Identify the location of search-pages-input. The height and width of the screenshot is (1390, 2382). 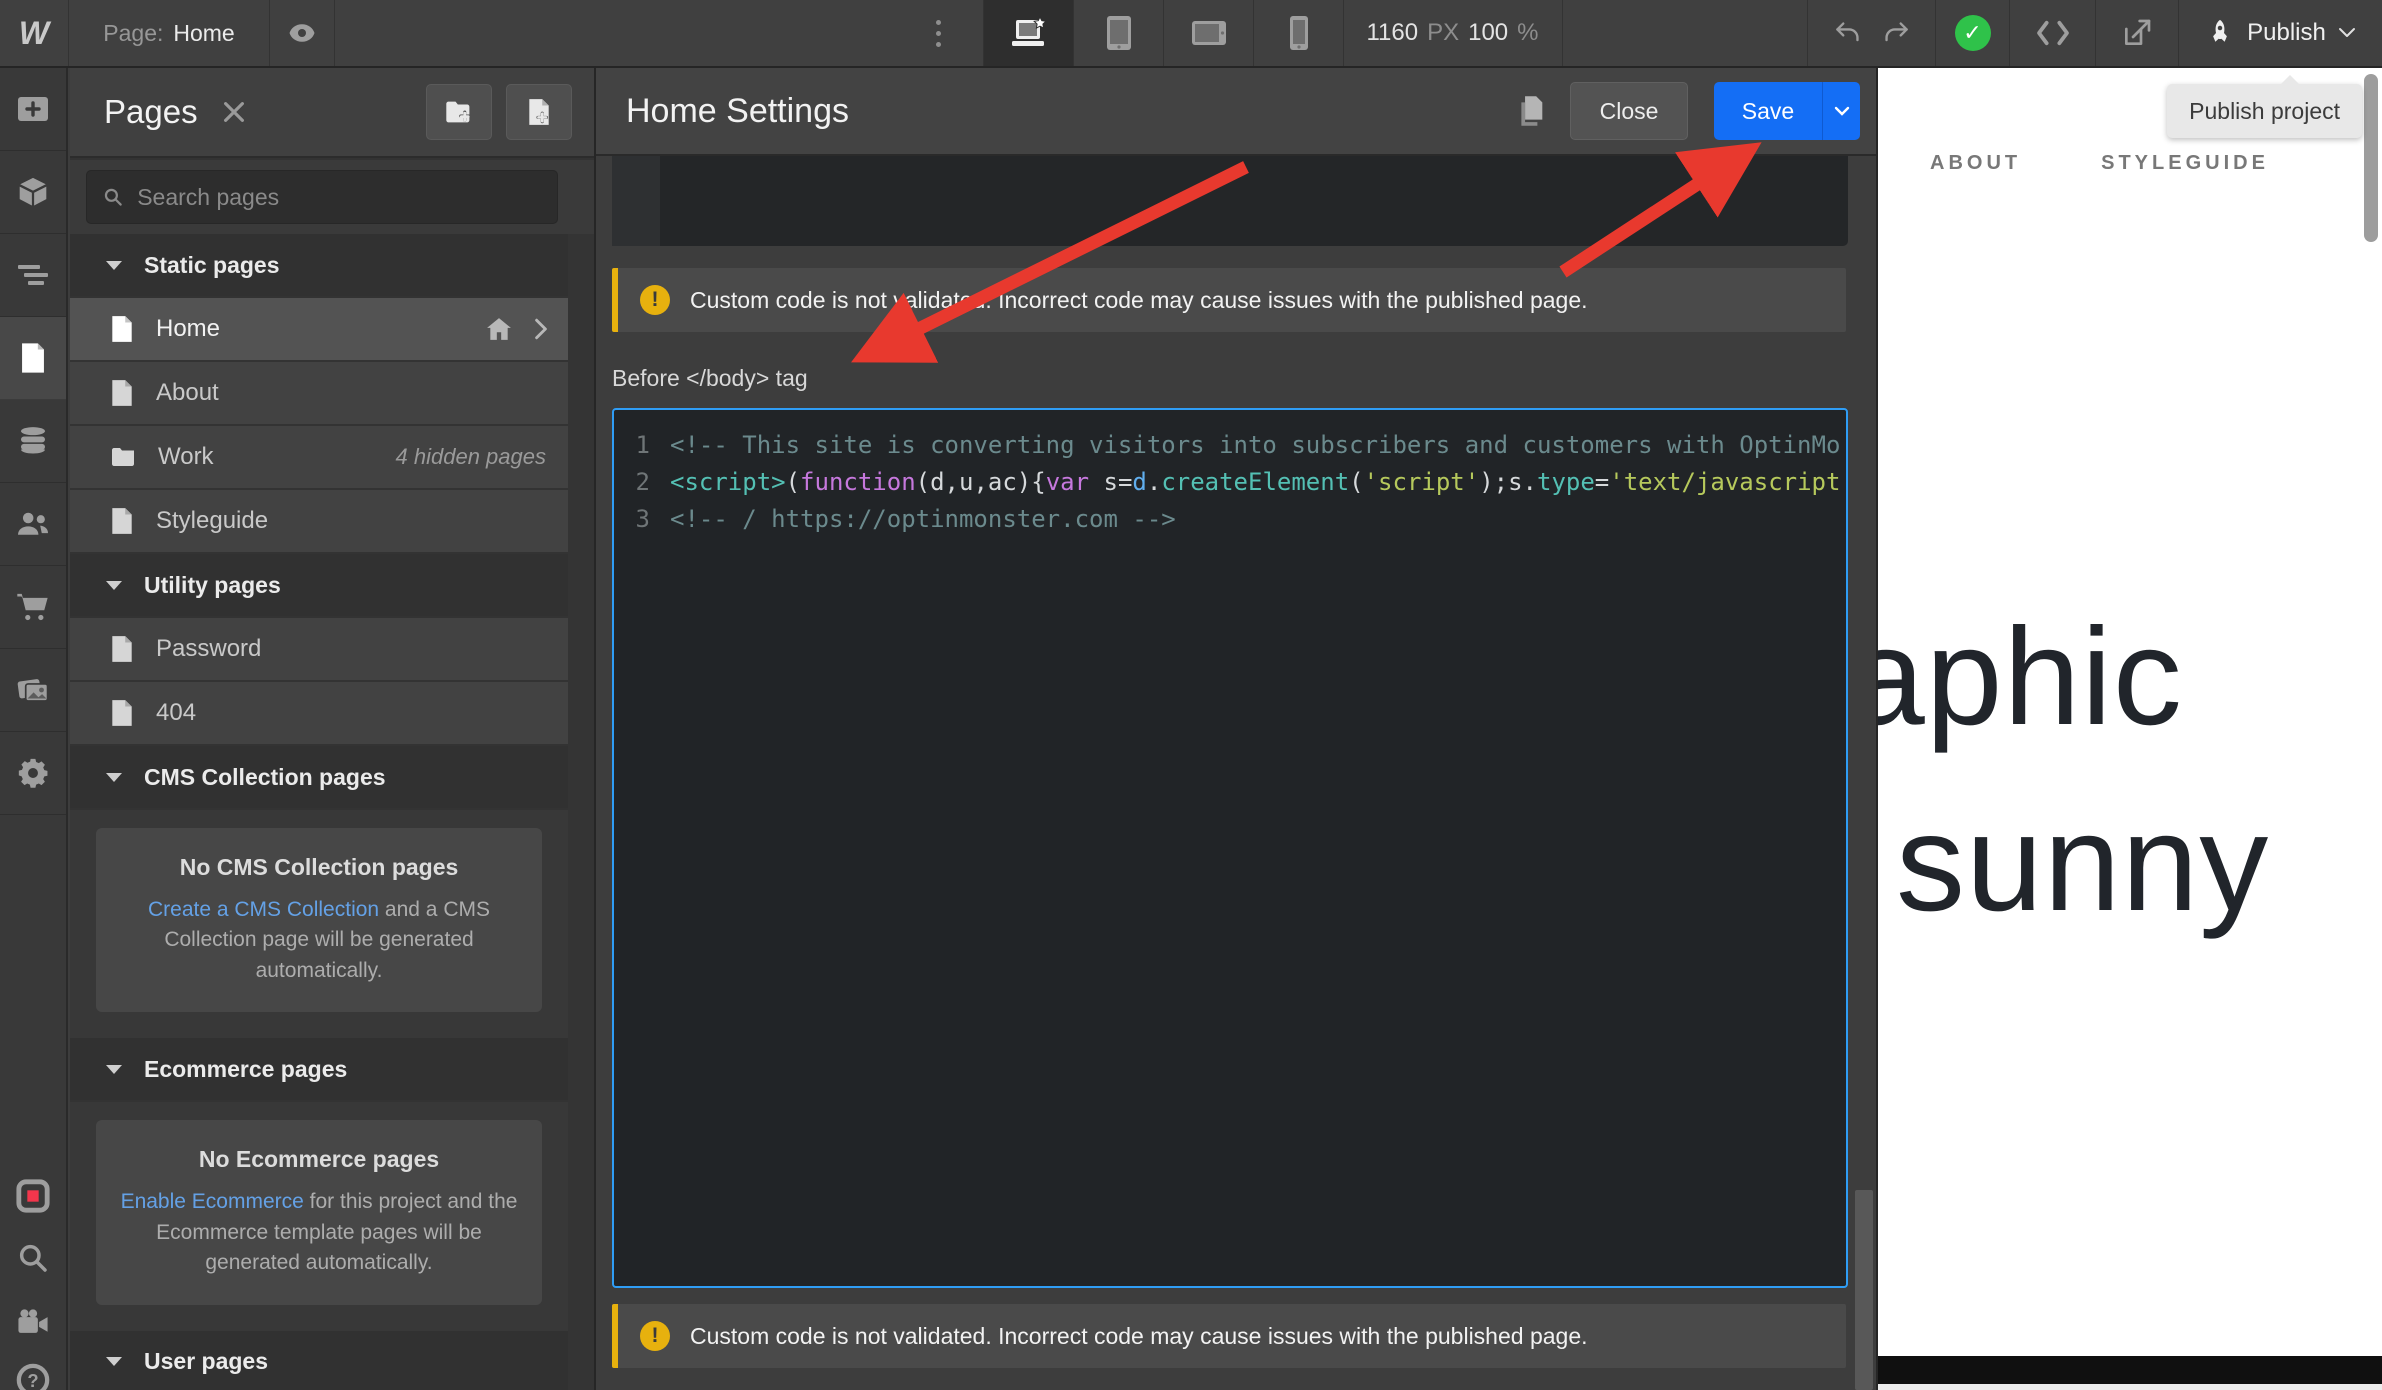
(338, 197).